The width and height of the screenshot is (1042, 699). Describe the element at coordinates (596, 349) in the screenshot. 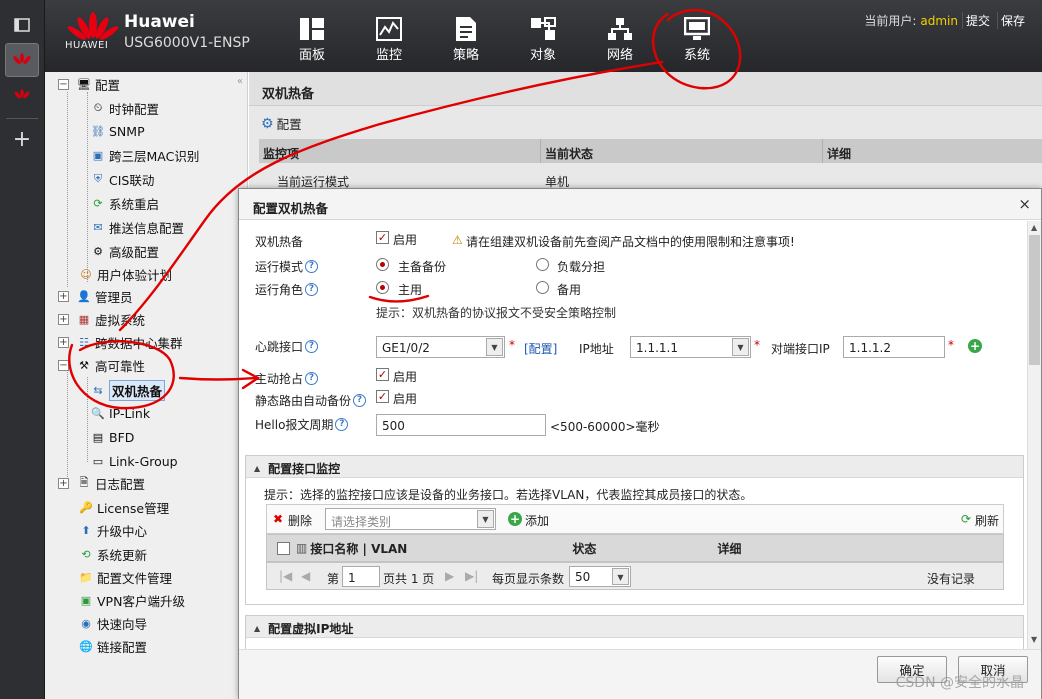

I see `ip-address-label: IP地址` at that location.